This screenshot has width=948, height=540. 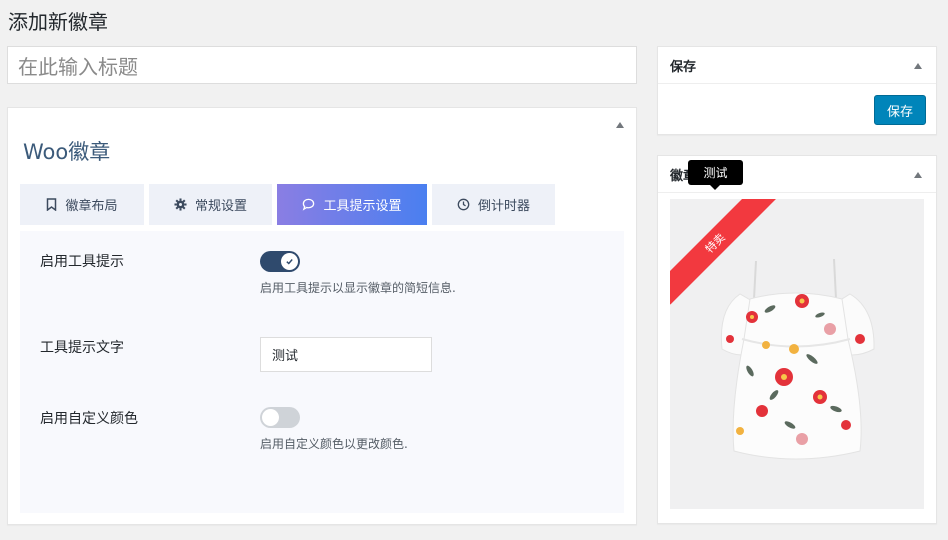 What do you see at coordinates (52, 204) in the screenshot?
I see `bookmark-icon` at bounding box center [52, 204].